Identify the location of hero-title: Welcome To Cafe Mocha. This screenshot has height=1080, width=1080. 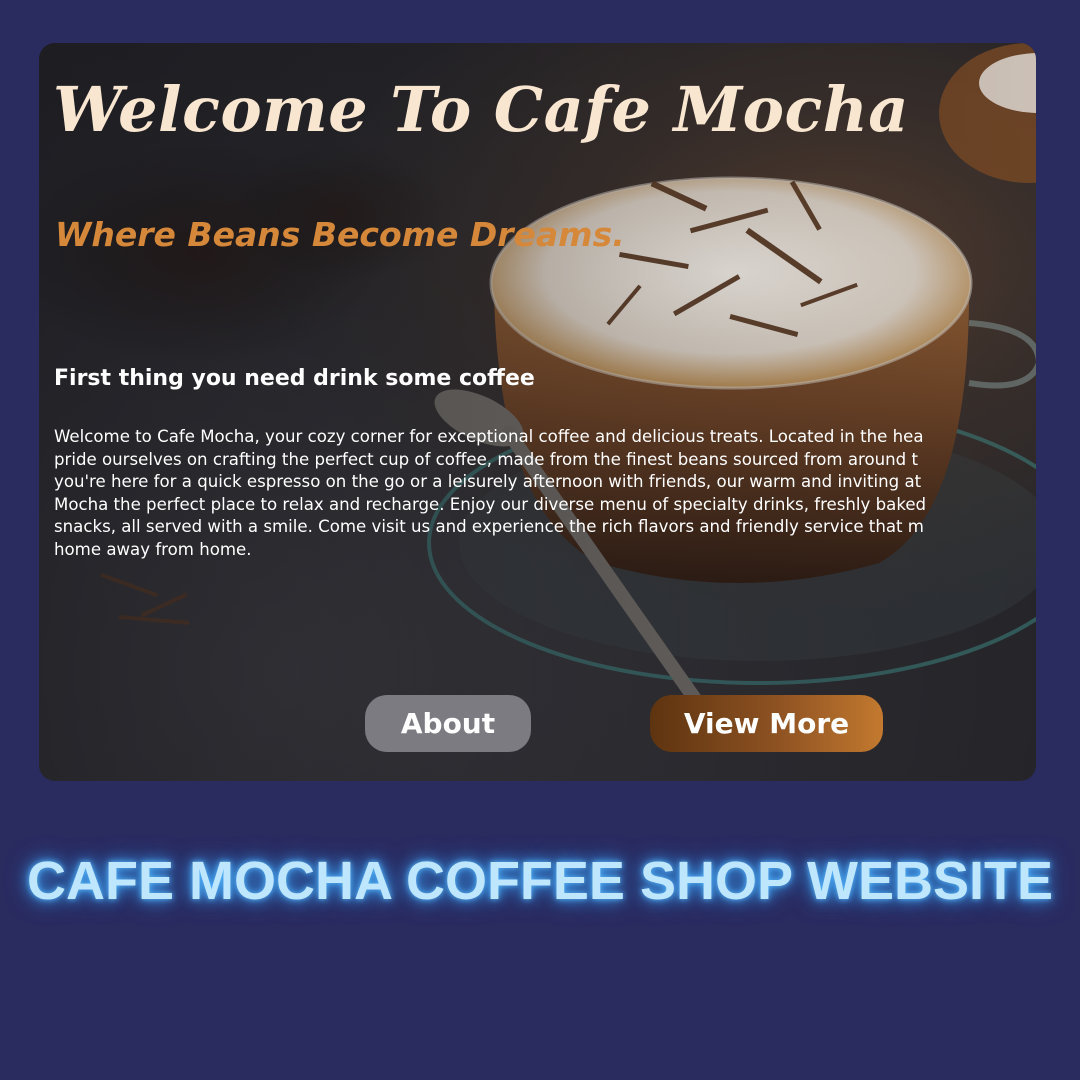
(481, 109).